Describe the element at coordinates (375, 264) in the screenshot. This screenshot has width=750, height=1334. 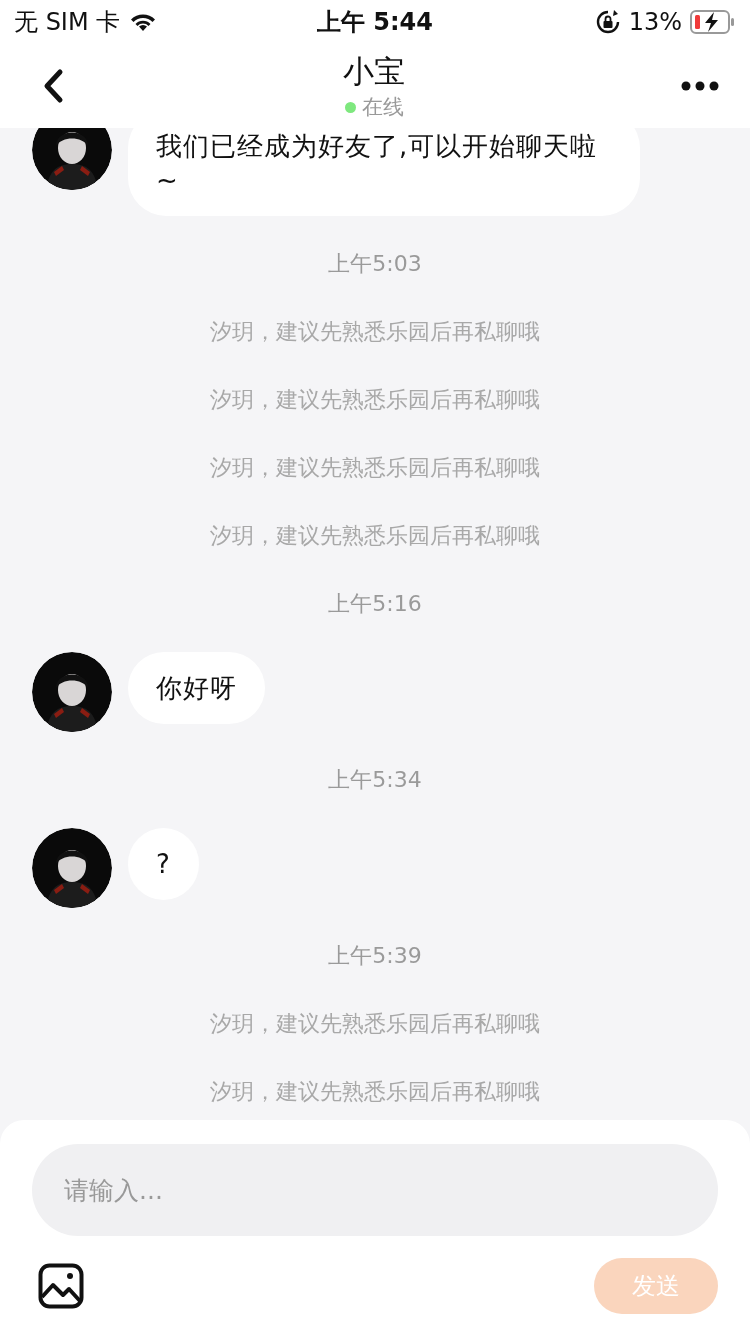
I see `timestamp: 上午5:03` at that location.